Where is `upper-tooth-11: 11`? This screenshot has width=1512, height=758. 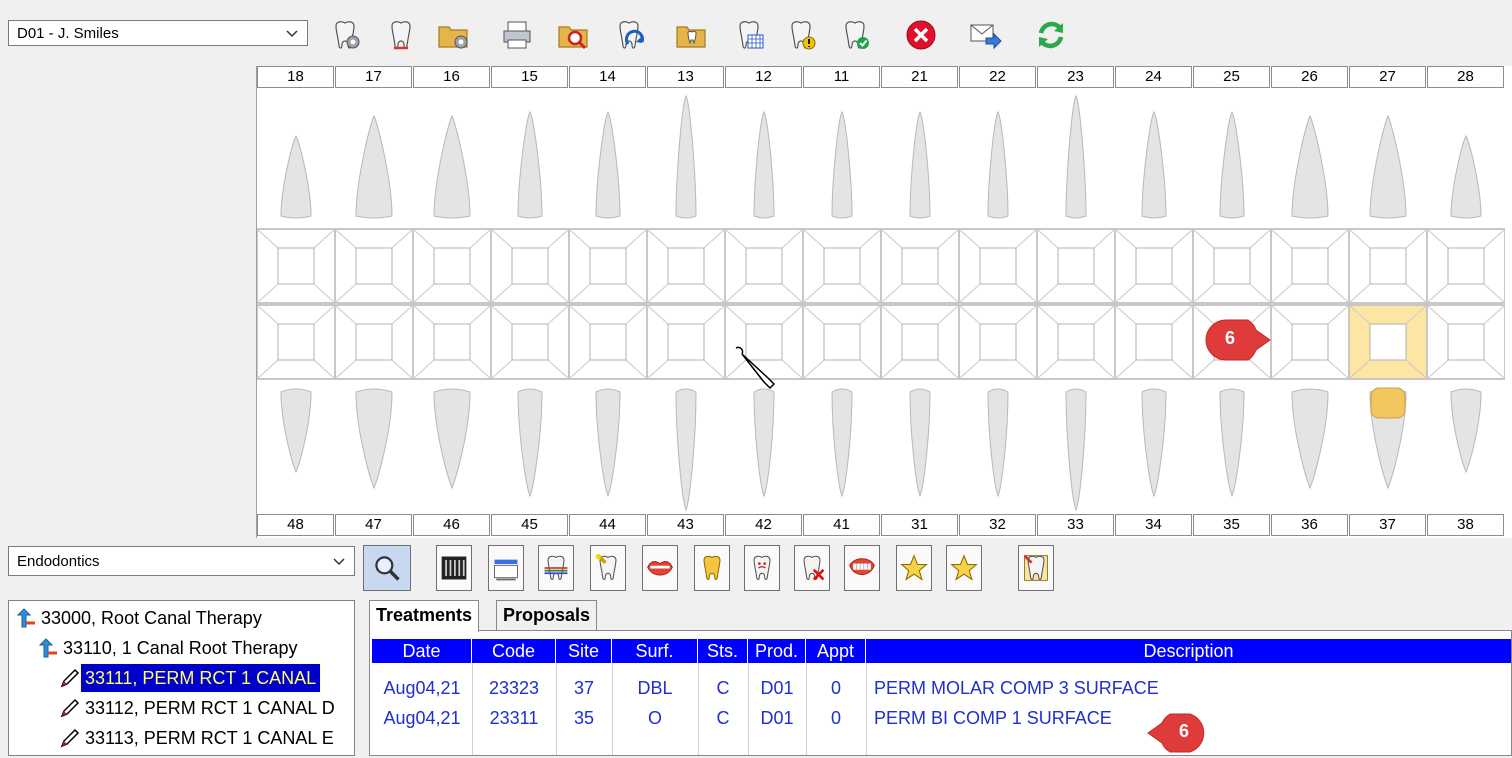 upper-tooth-11: 11 is located at coordinates (841, 77).